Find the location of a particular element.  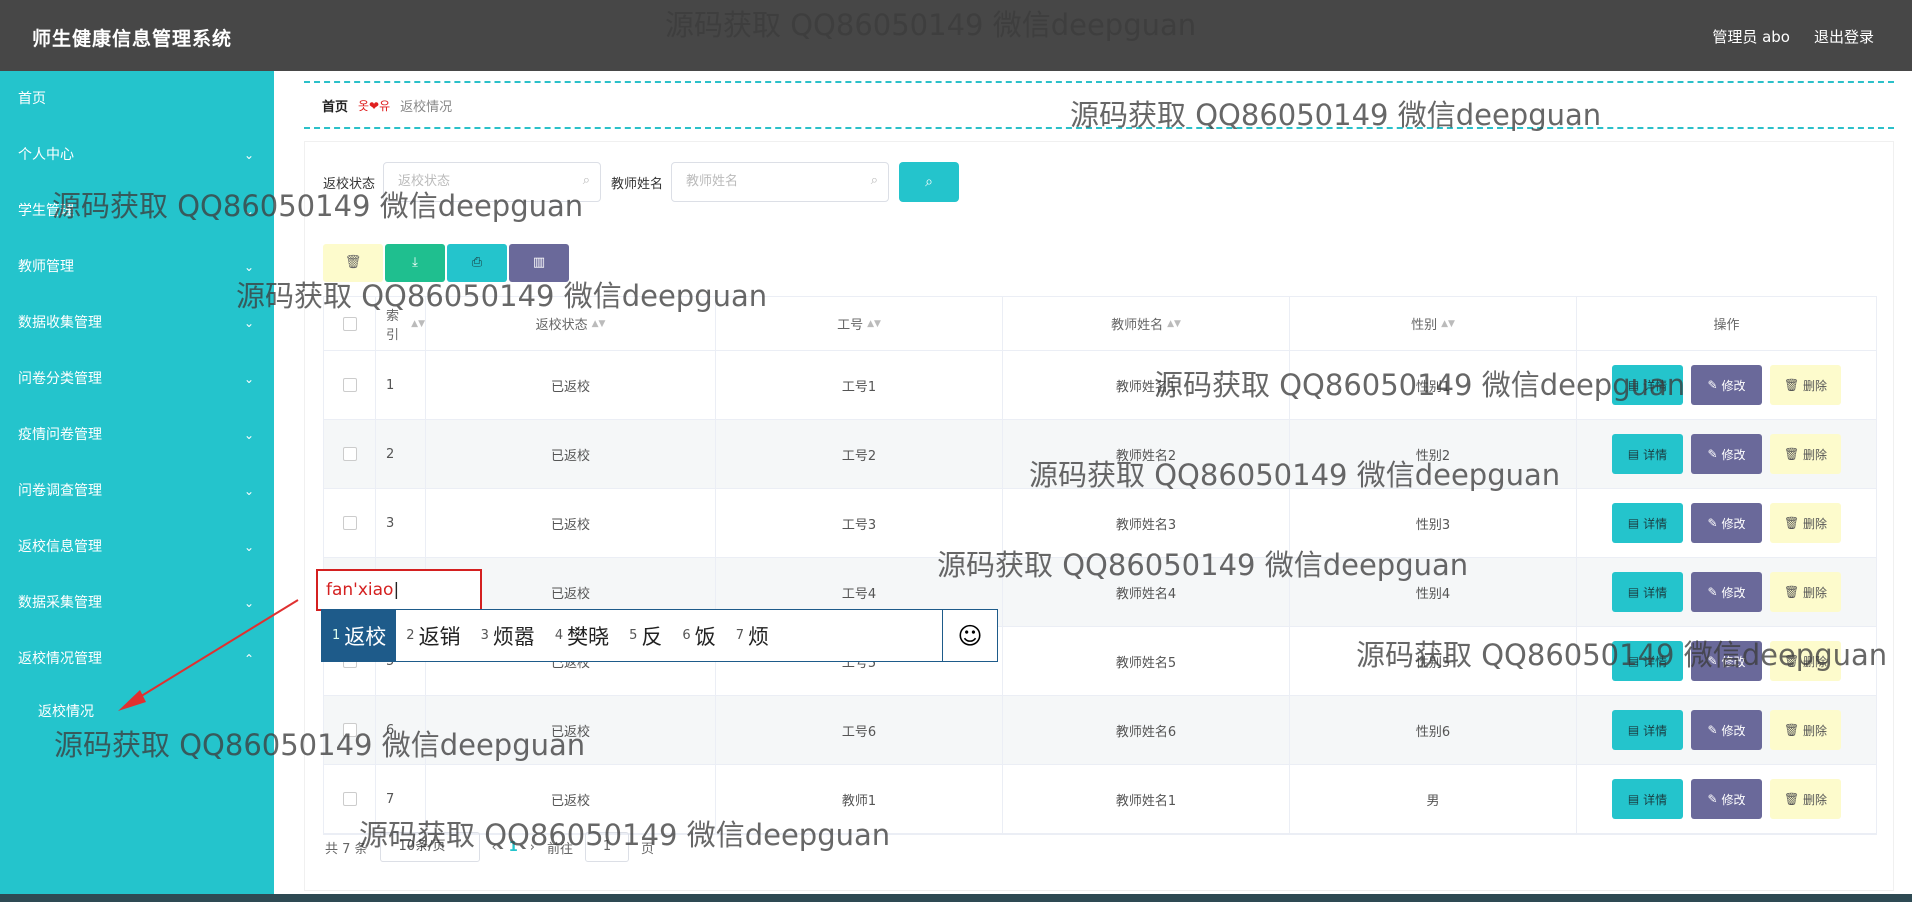

ime-candidate: 6饭 is located at coordinates (698, 635).